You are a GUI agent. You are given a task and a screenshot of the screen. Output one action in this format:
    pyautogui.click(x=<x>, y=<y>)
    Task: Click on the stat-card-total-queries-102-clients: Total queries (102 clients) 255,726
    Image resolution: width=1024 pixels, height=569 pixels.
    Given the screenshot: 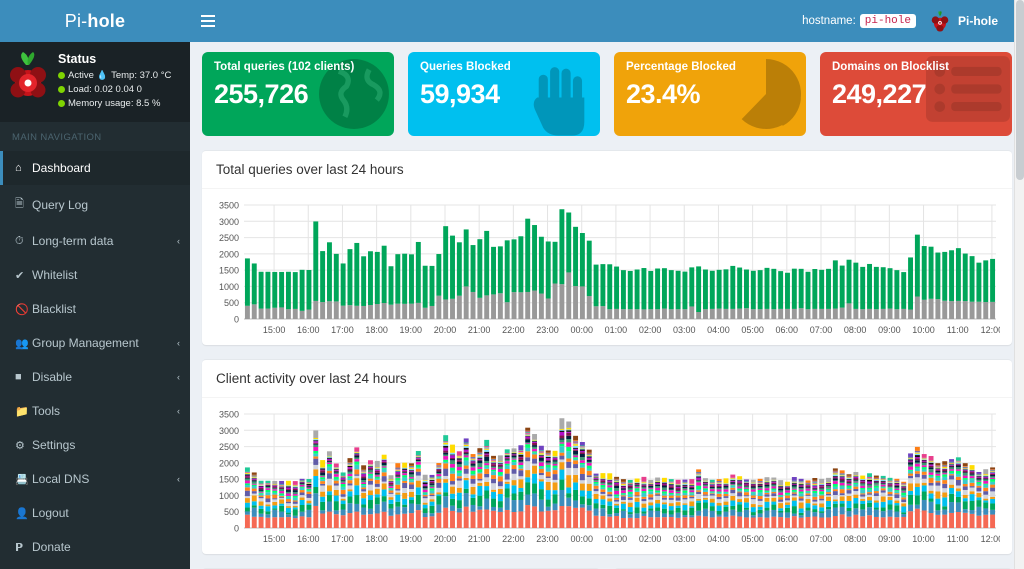 What is the action you would take?
    pyautogui.click(x=298, y=94)
    